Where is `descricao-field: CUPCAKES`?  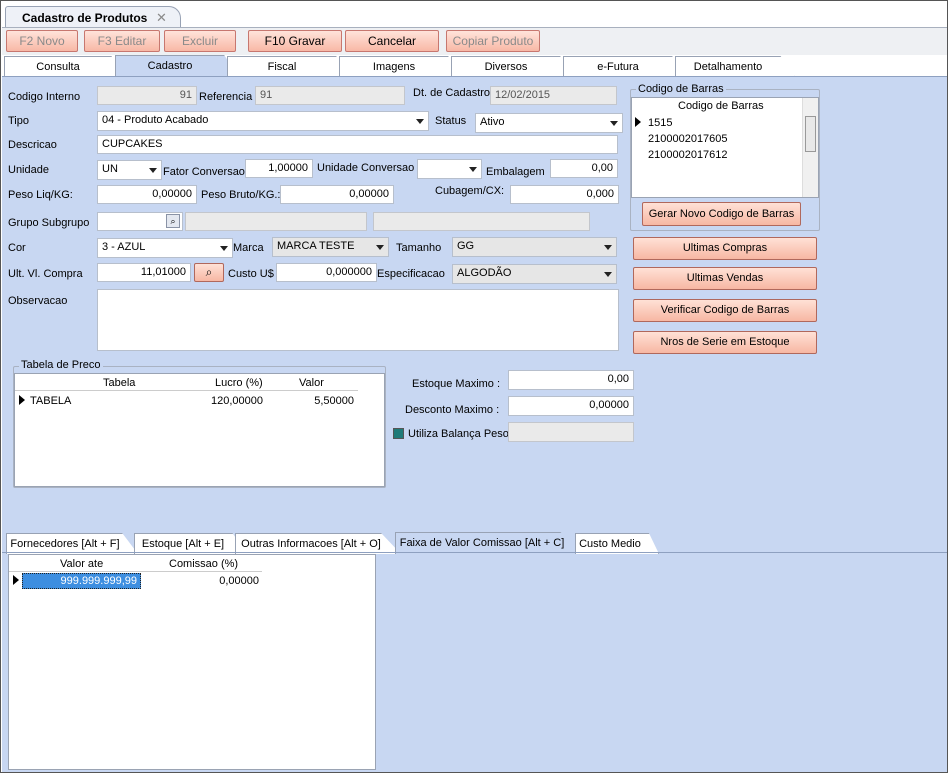
descricao-field: CUPCAKES is located at coordinates (357, 144).